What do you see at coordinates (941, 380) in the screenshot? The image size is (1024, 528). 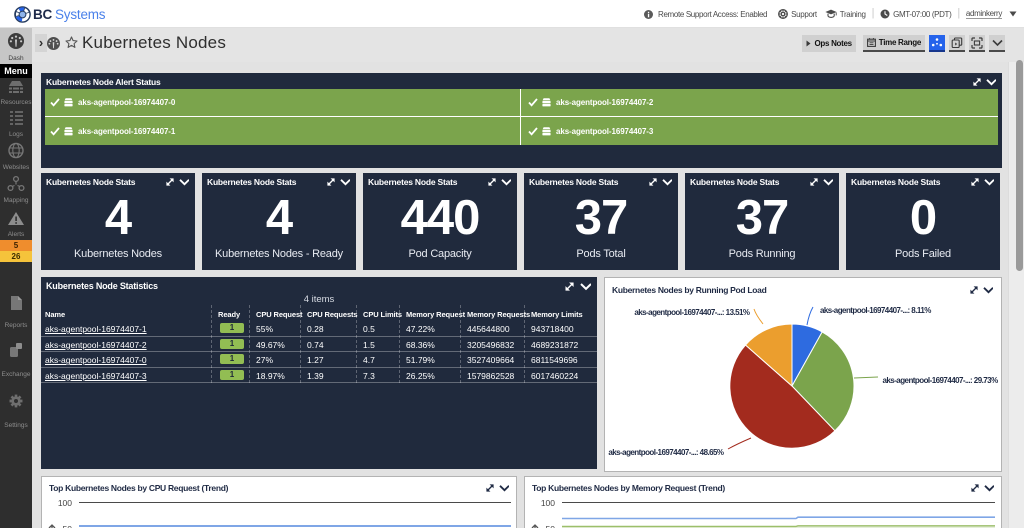 I see `svg-text:aks-agentpool-16974407-...: 29: aks-agentpool-16974407-...: 29.73%` at bounding box center [941, 380].